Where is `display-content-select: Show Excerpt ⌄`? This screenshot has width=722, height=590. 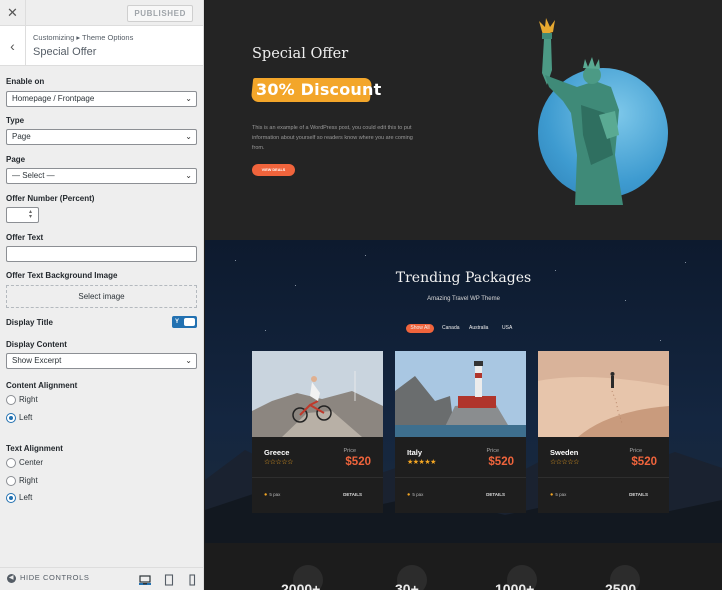 display-content-select: Show Excerpt ⌄ is located at coordinates (101, 361).